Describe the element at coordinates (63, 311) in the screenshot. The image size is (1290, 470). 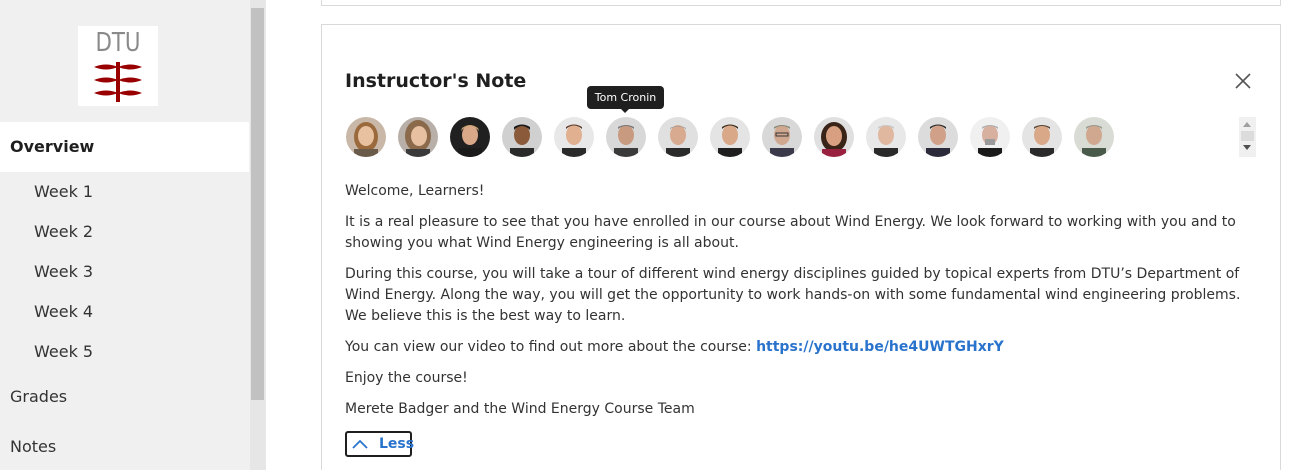
I see `nav-week-4: Week 4` at that location.